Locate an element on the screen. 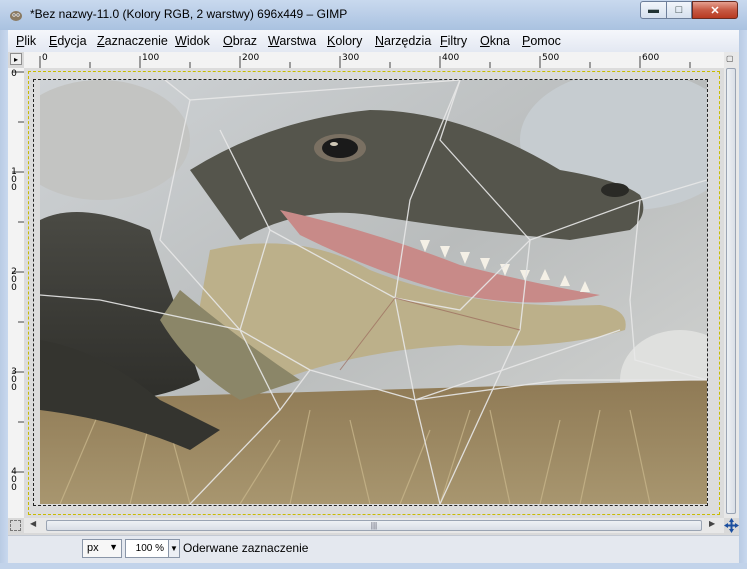 Image resolution: width=747 pixels, height=569 pixels. menu-obraz: Obraz is located at coordinates (240, 41).